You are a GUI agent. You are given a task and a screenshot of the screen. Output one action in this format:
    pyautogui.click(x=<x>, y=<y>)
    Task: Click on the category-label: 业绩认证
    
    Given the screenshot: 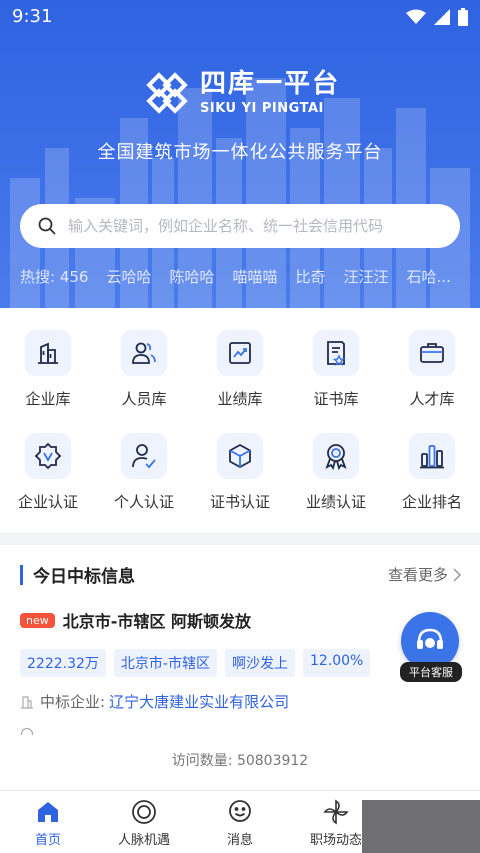 What is the action you would take?
    pyautogui.click(x=335, y=502)
    